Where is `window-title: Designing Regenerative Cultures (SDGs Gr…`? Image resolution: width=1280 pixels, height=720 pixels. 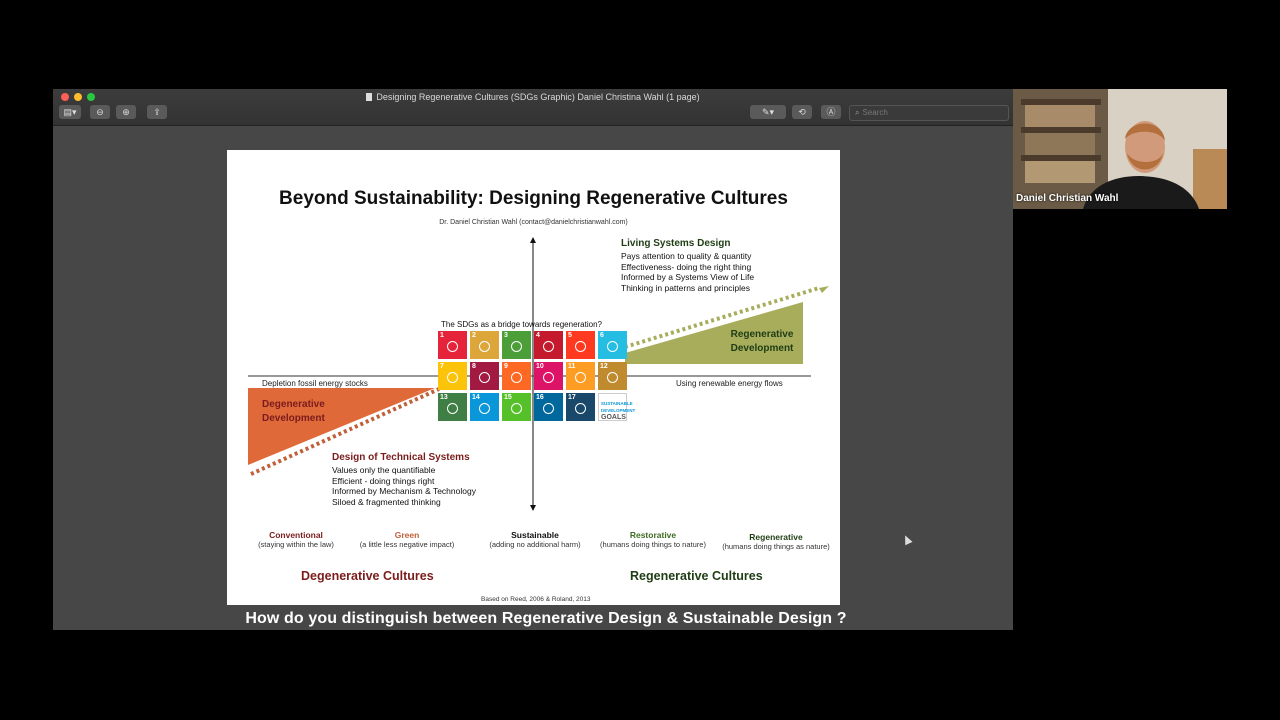
window-title: Designing Regenerative Cultures (SDGs Gr… is located at coordinates (533, 97).